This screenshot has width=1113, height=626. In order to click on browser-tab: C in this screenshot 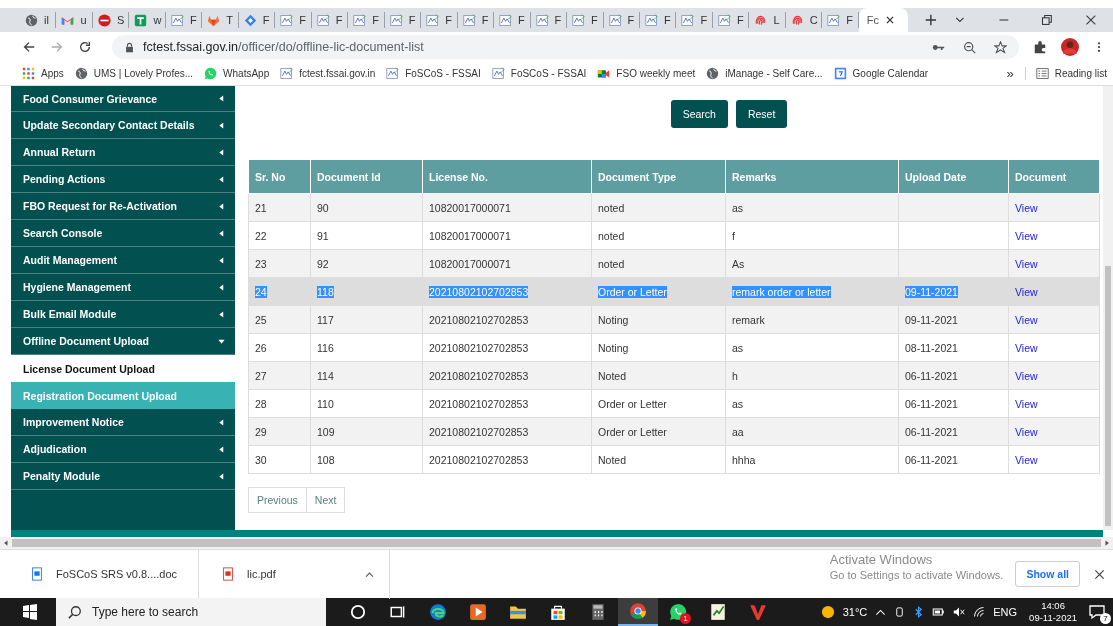, I will do `click(804, 20)`.